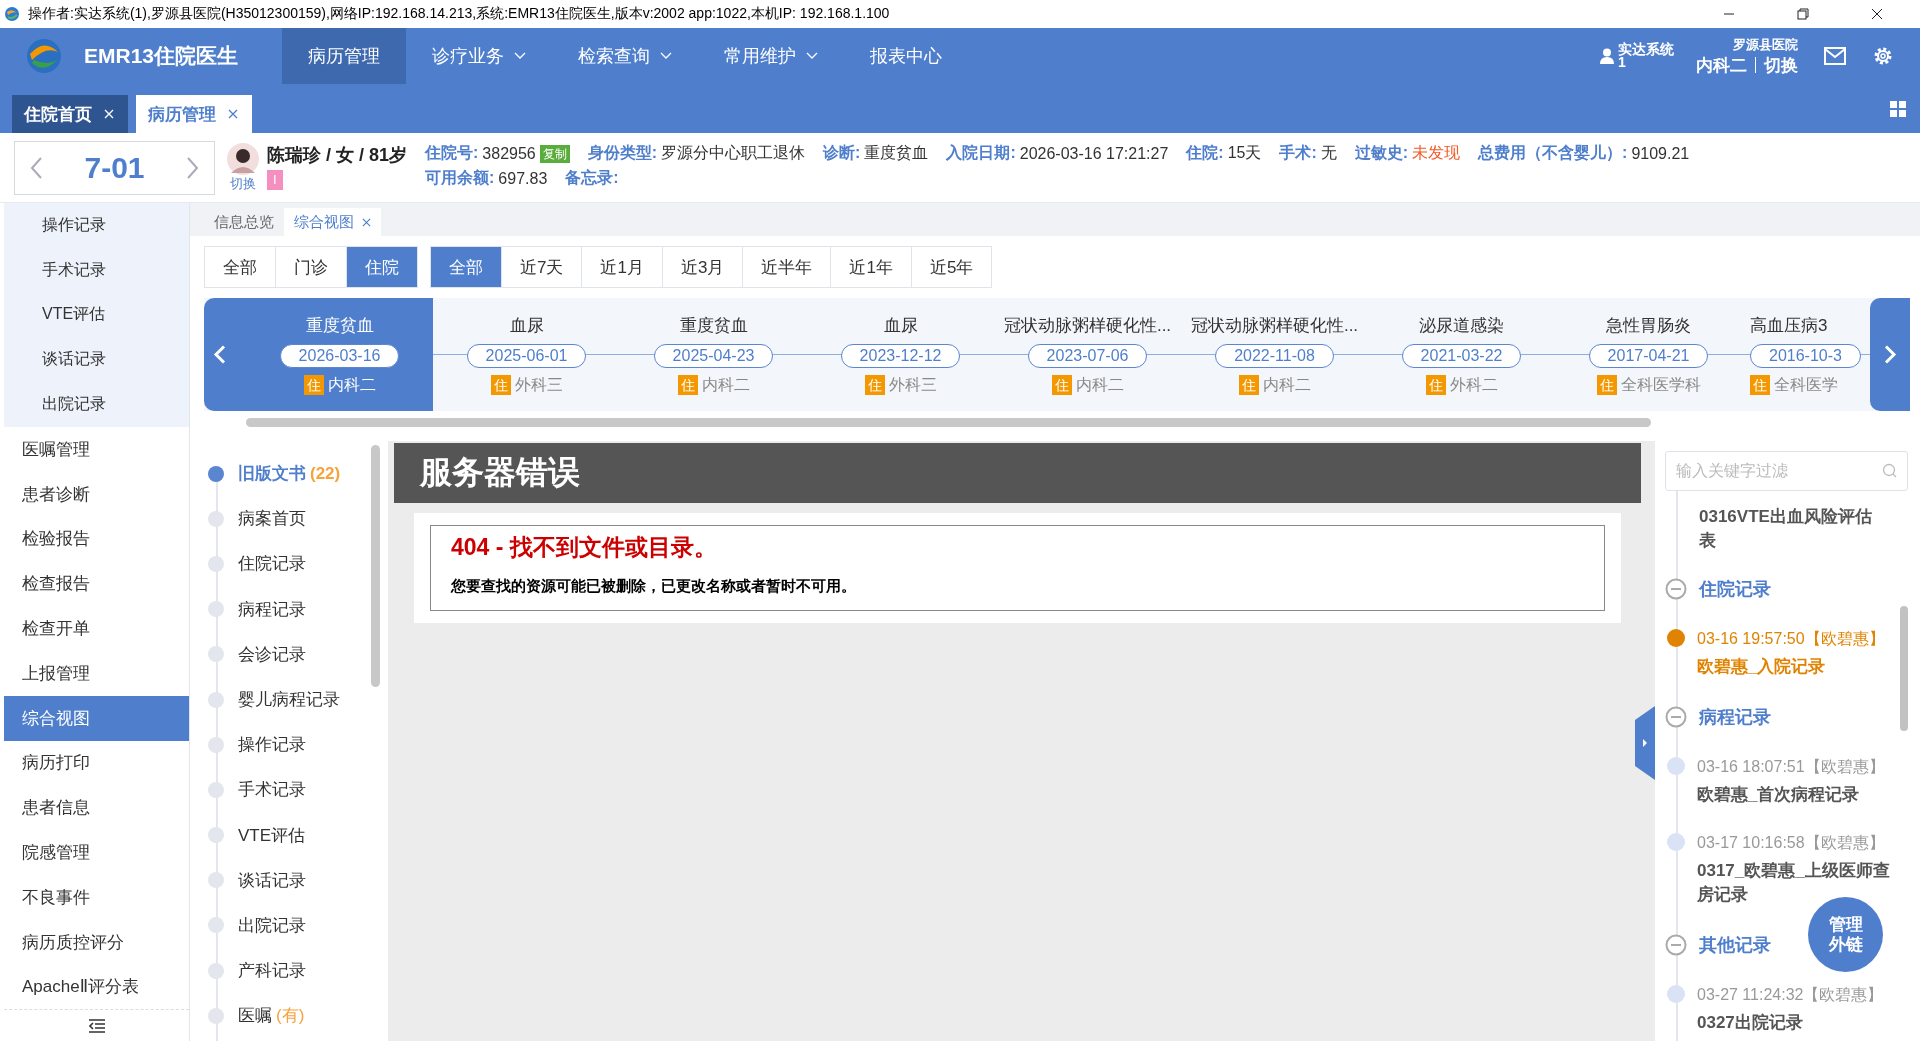  I want to click on mail-icon, so click(1835, 56).